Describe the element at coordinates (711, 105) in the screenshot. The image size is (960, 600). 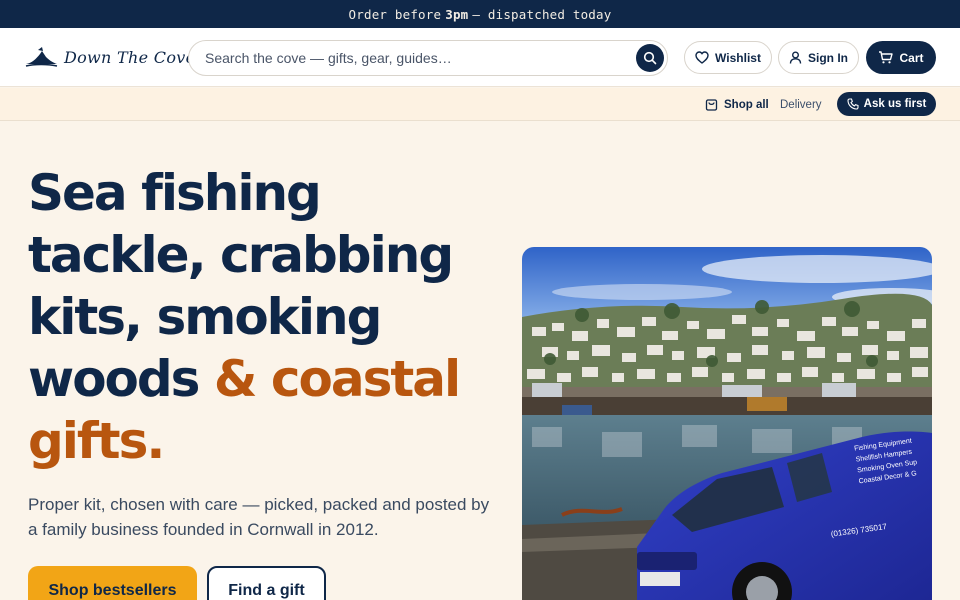
I see `shopping-bag-icon` at that location.